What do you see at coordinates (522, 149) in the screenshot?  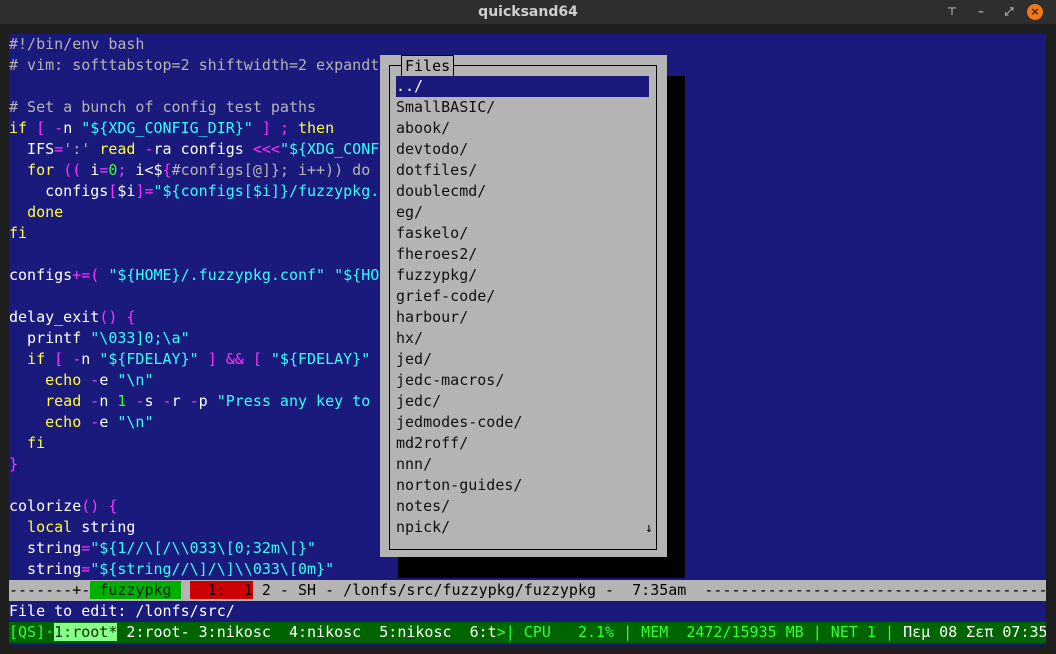 I see `file-list-item: devtodo/` at bounding box center [522, 149].